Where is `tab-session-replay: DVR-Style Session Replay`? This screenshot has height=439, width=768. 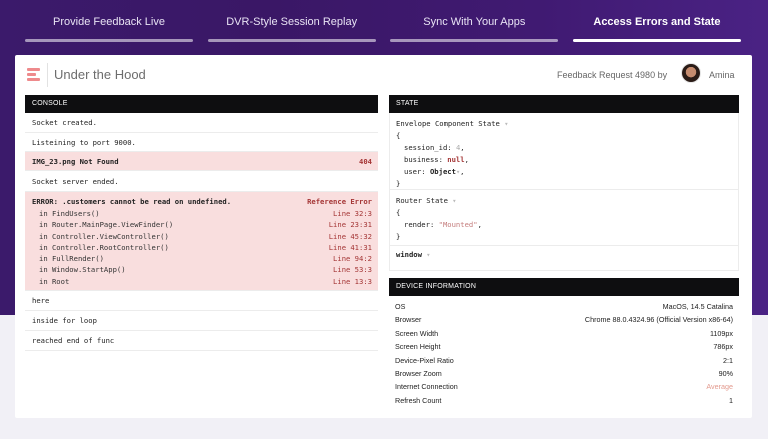
tab-session-replay: DVR-Style Session Replay is located at coordinates (291, 28).